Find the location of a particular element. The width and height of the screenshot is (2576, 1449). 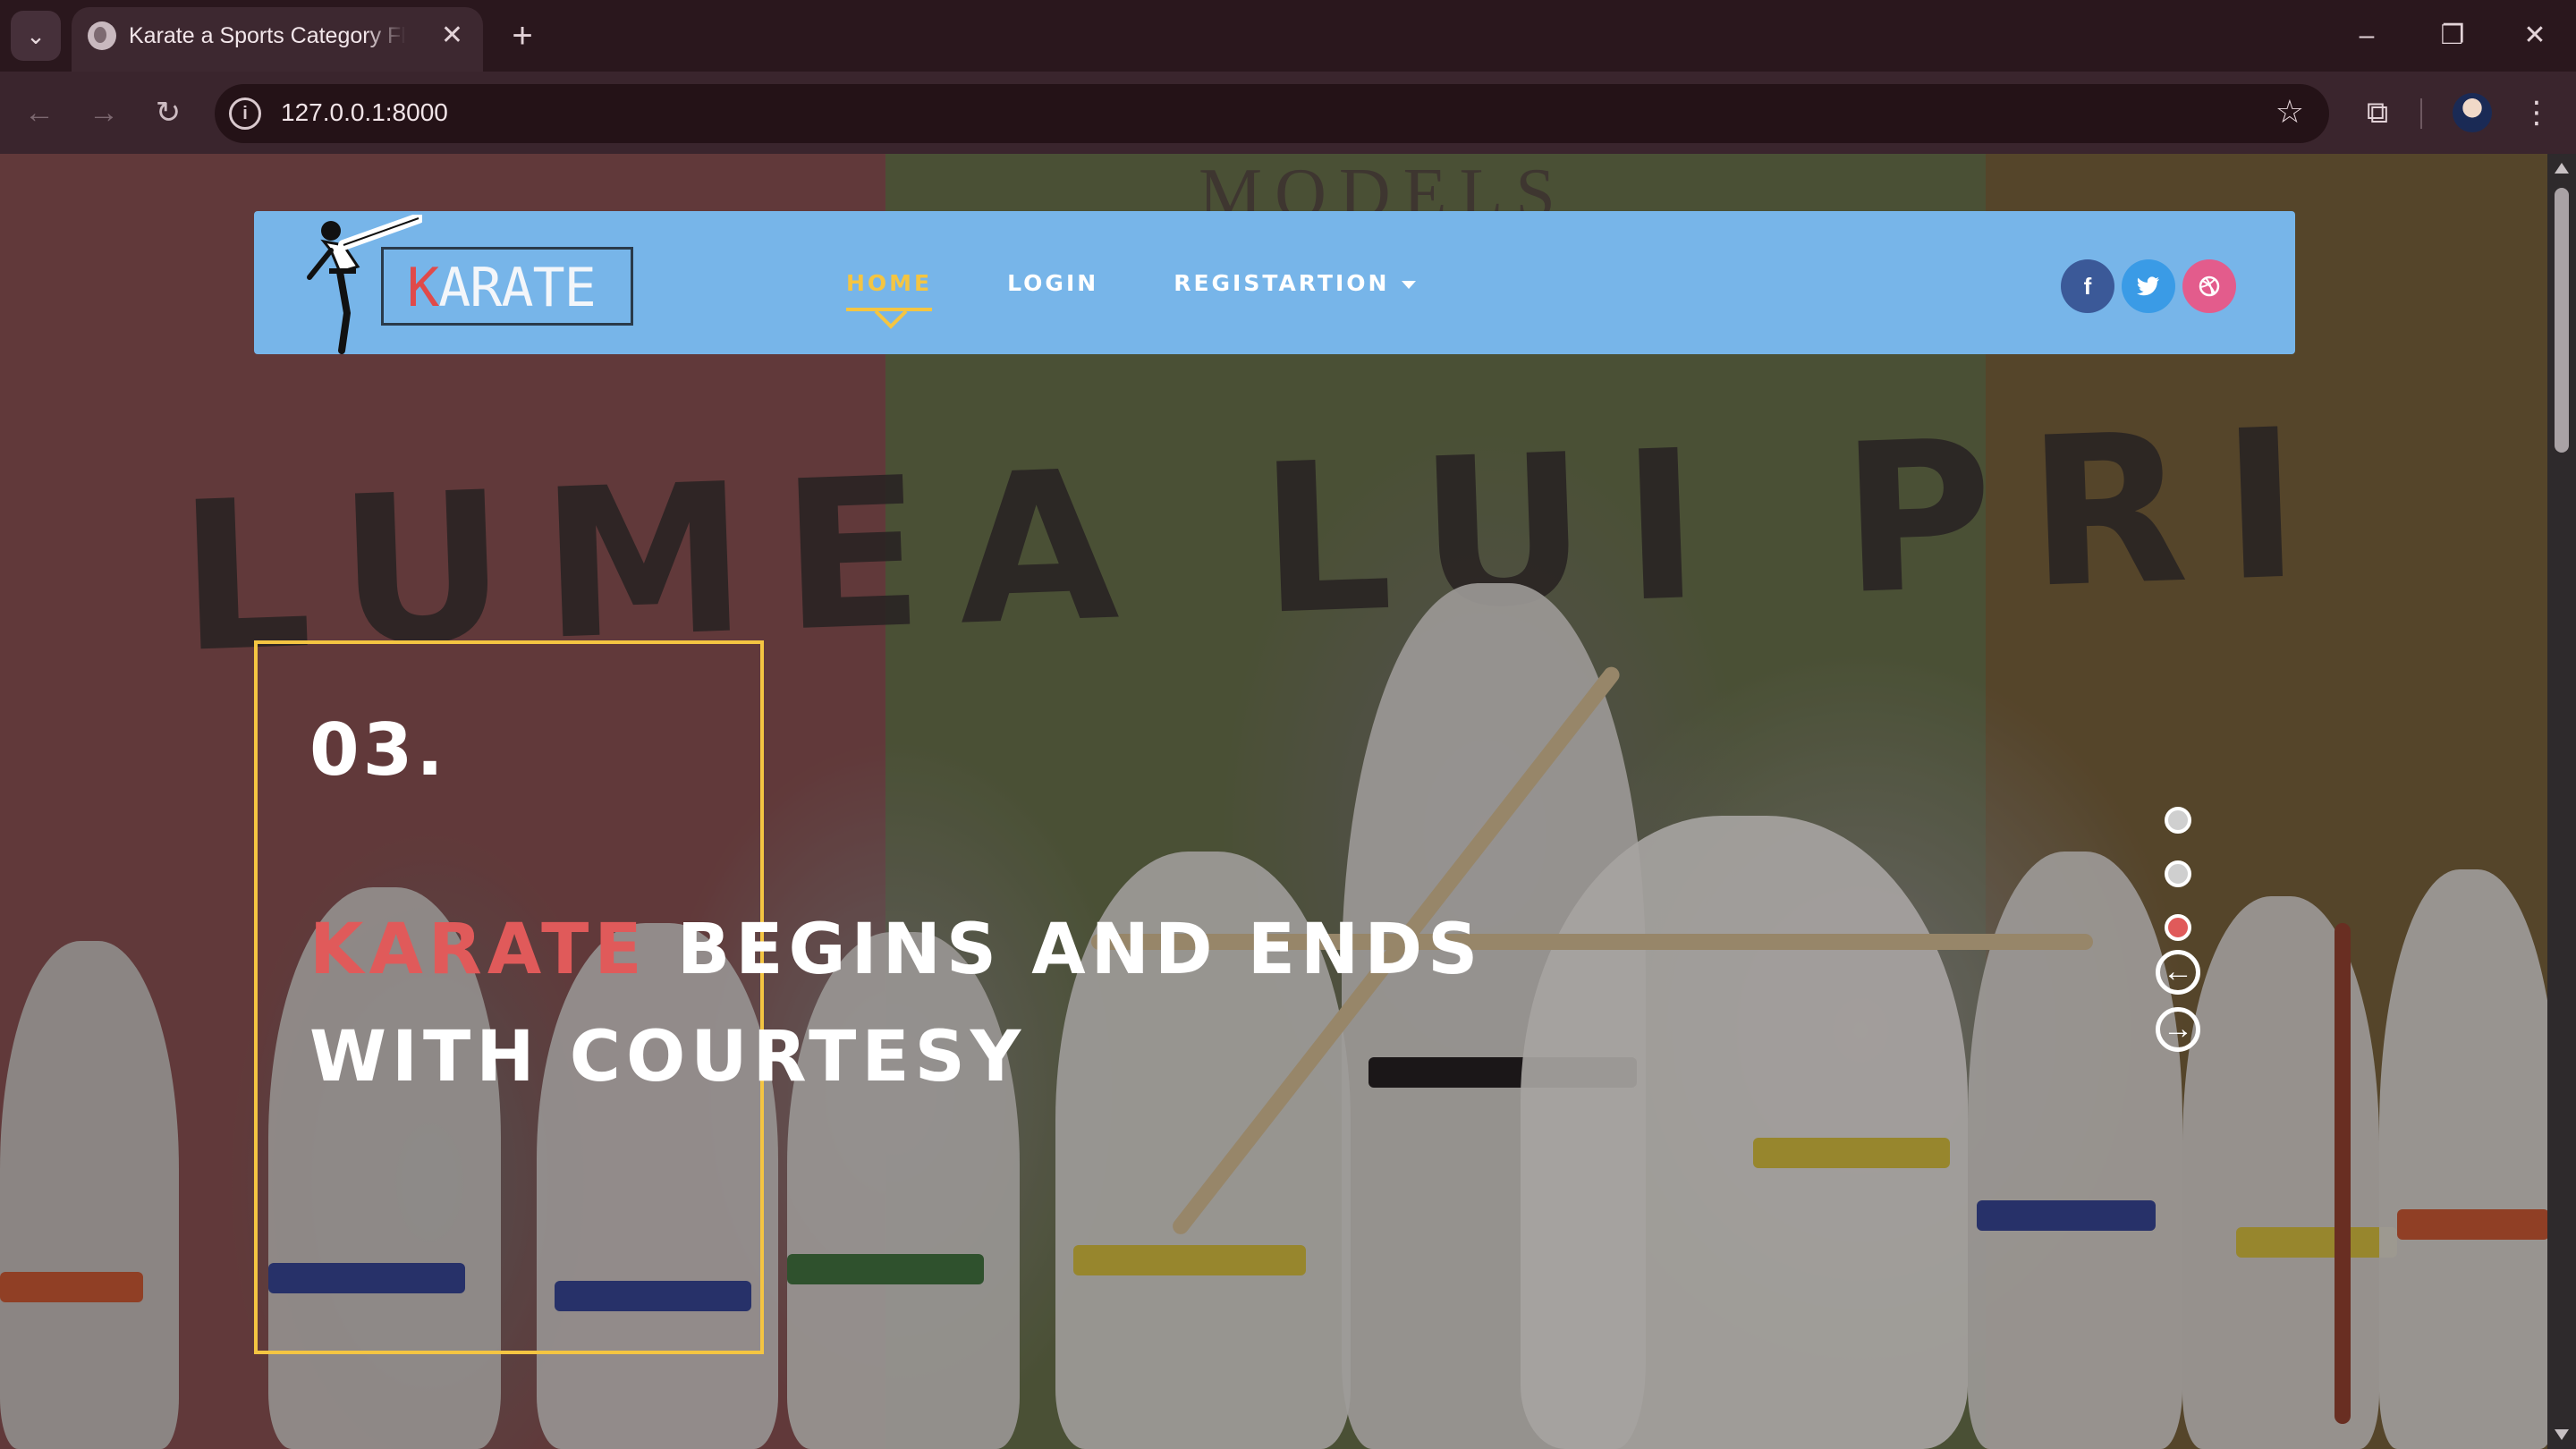

scrollbar-thumb is located at coordinates (2562, 320).